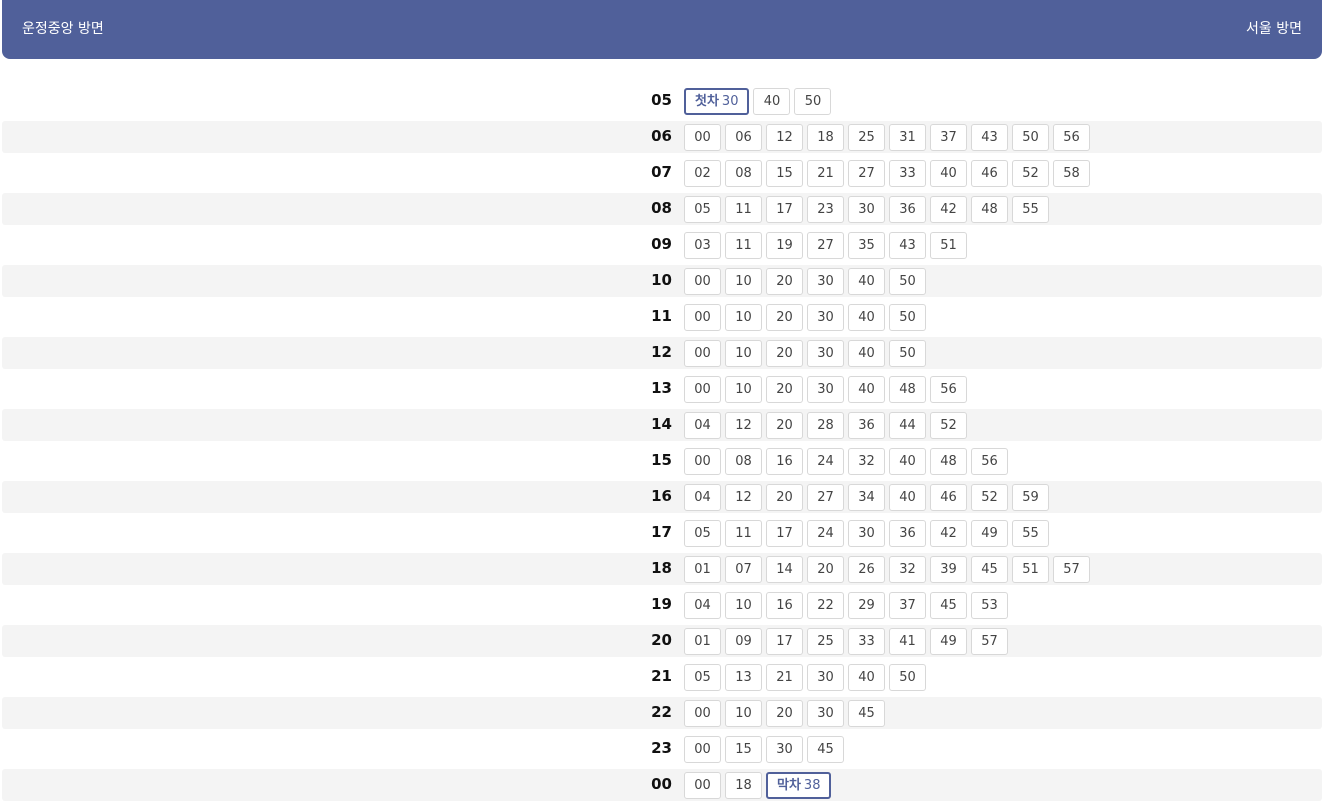 This screenshot has width=1327, height=806. What do you see at coordinates (948, 569) in the screenshot?
I see `departure-minute-chip: 39` at bounding box center [948, 569].